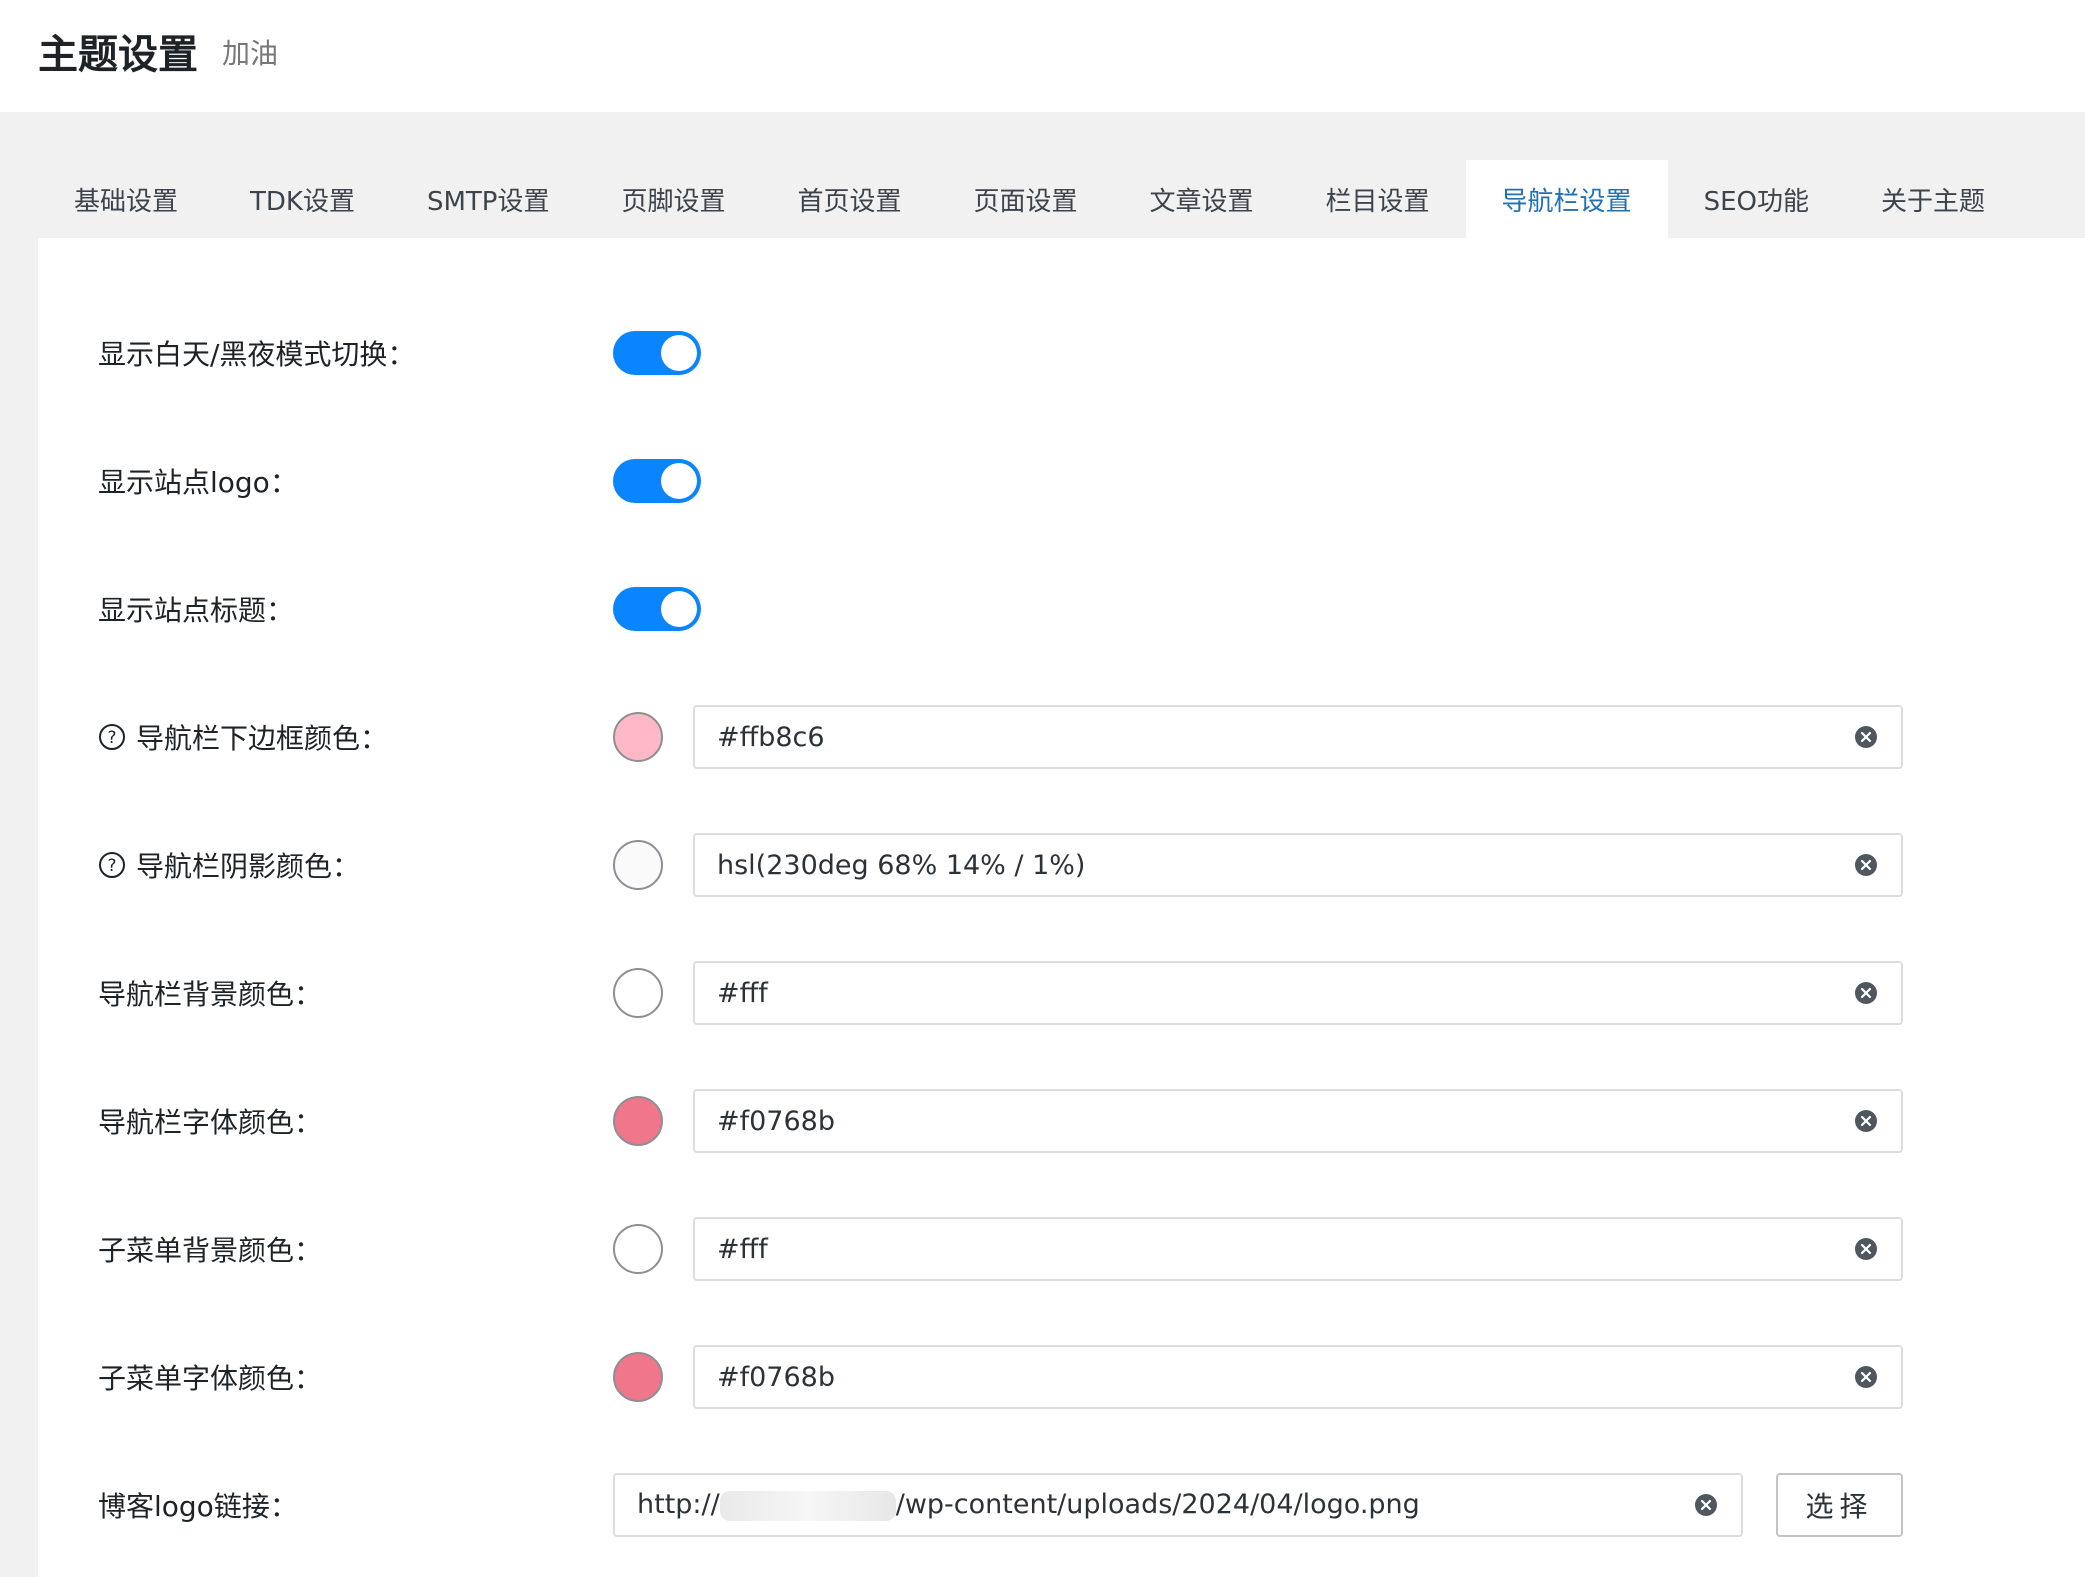 The width and height of the screenshot is (2085, 1577). I want to click on setting-label: 显示站点logo：, so click(198, 481).